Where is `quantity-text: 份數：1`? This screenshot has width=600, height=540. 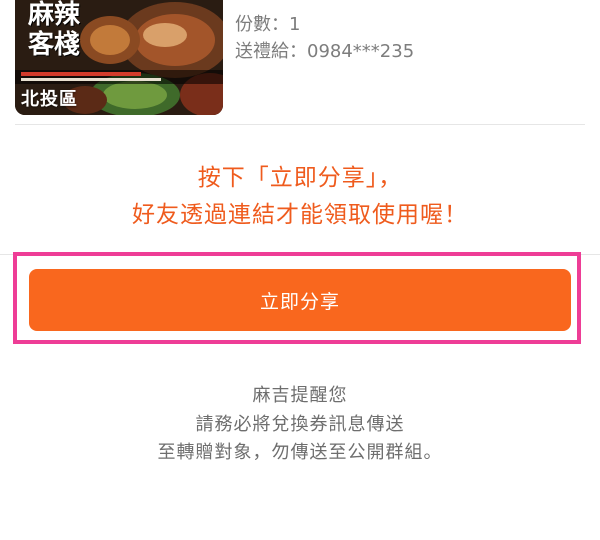
quantity-text: 份數：1 is located at coordinates (268, 24).